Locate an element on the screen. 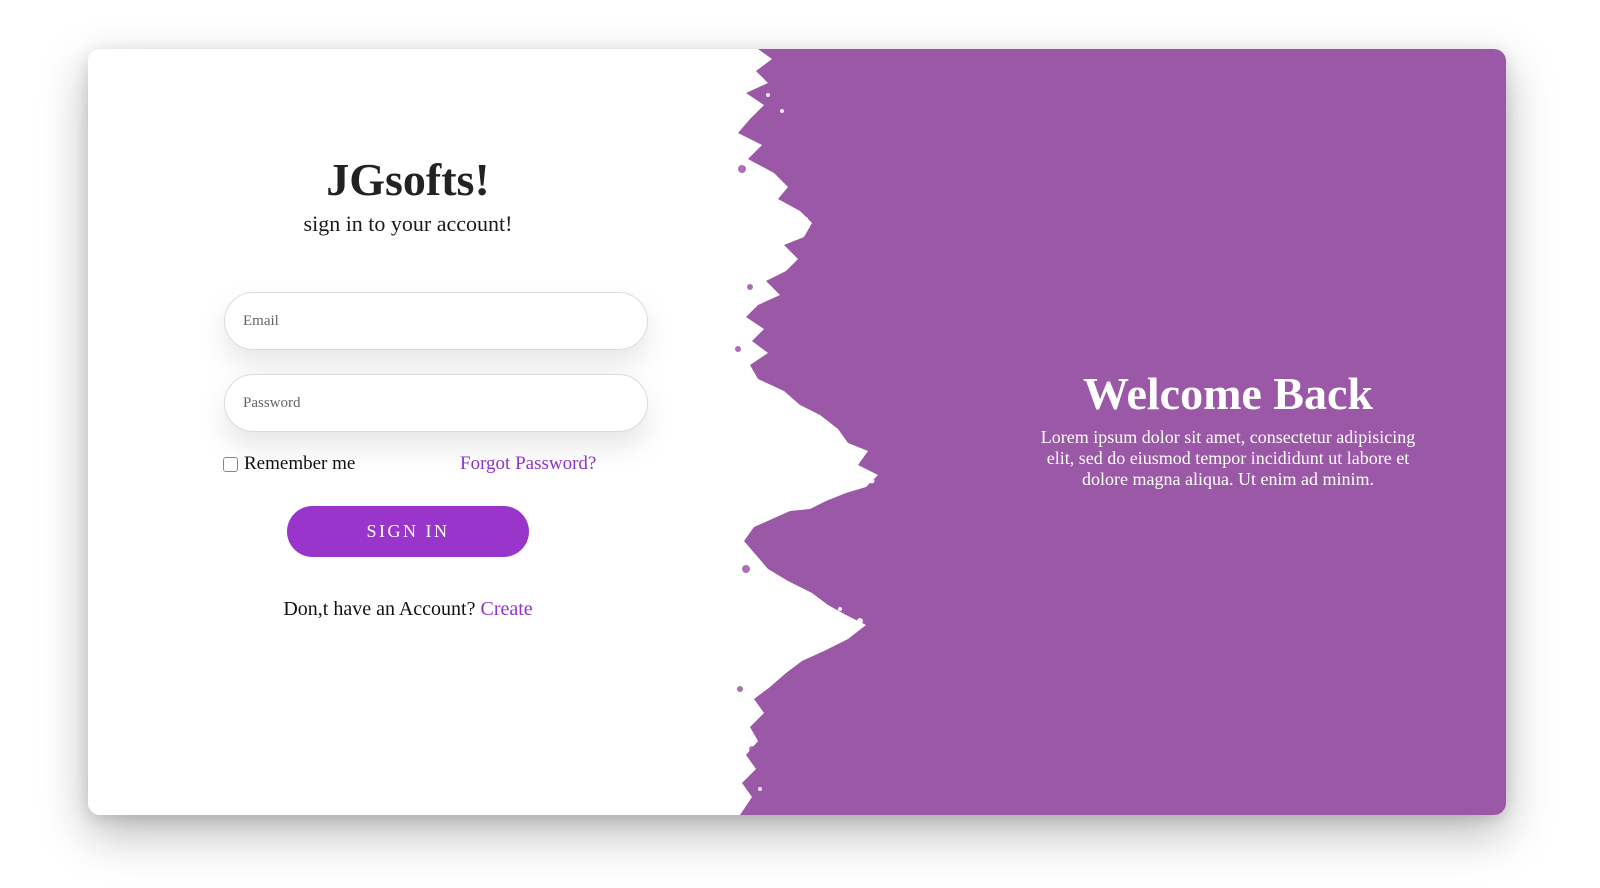 Image resolution: width=1600 pixels, height=888 pixels. sign-in-button: SIGN IN is located at coordinates (408, 531).